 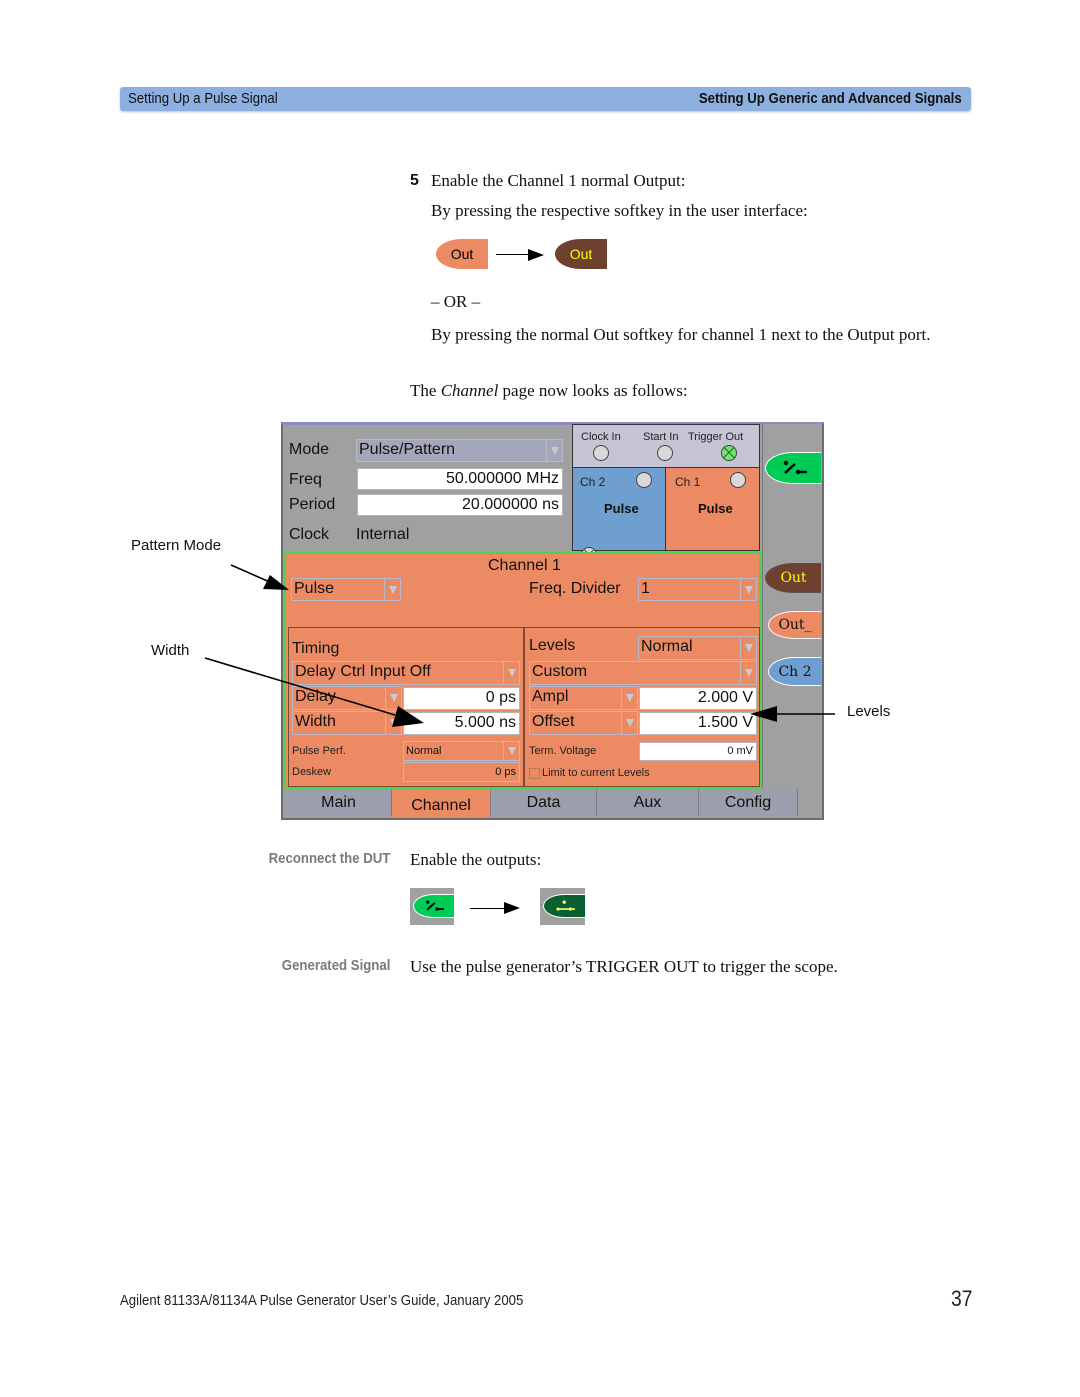 I want to click on arrow-line, so click(x=488, y=908).